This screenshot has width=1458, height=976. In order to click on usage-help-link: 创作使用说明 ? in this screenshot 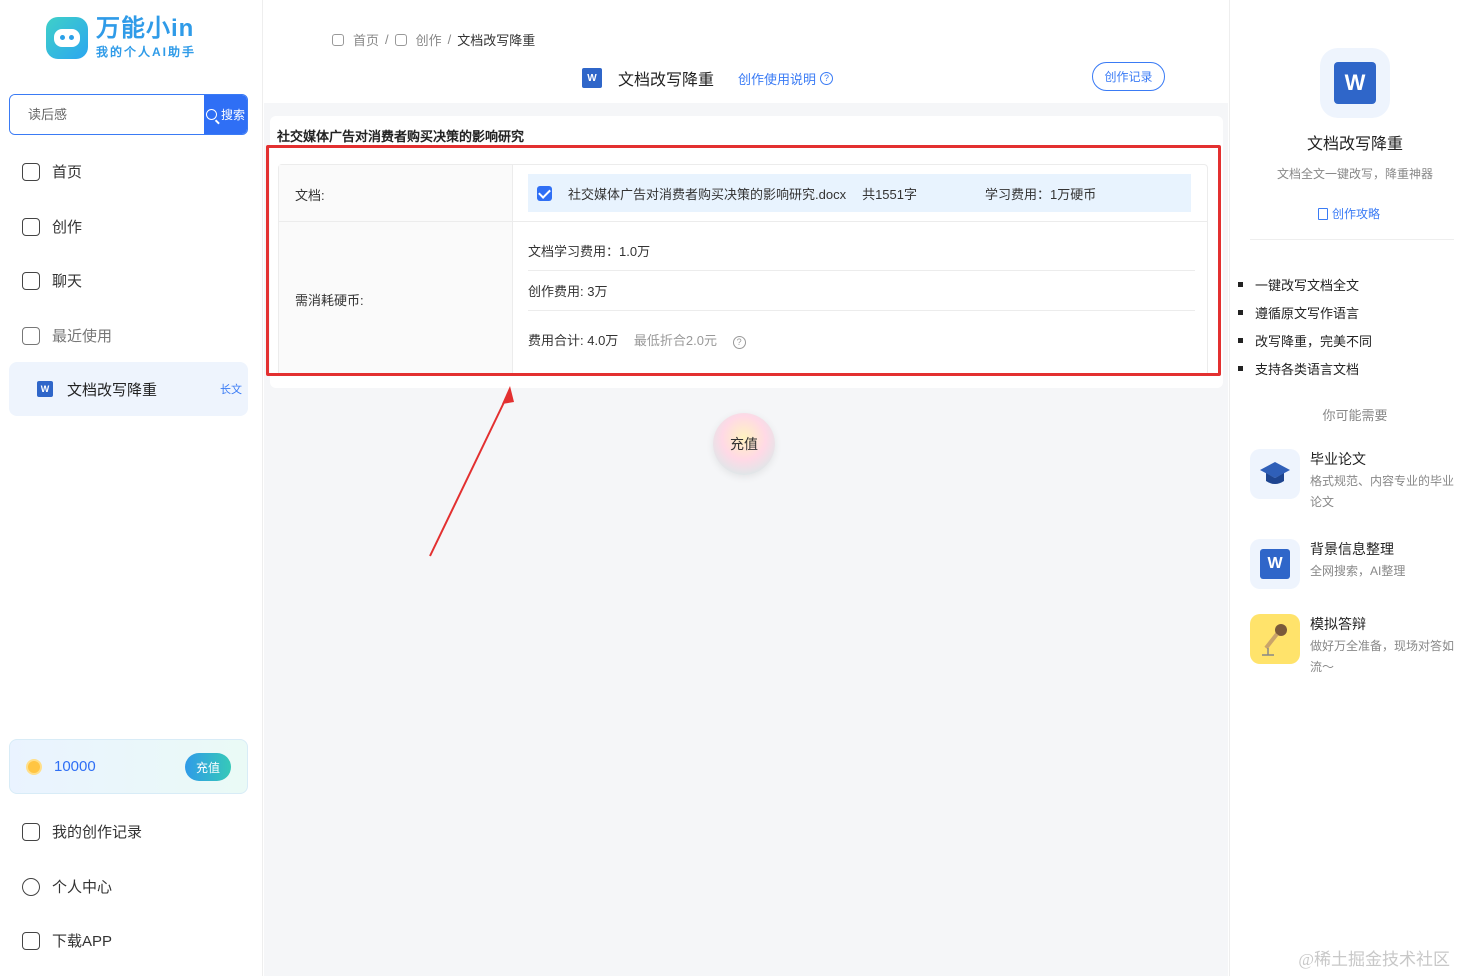, I will do `click(786, 78)`.